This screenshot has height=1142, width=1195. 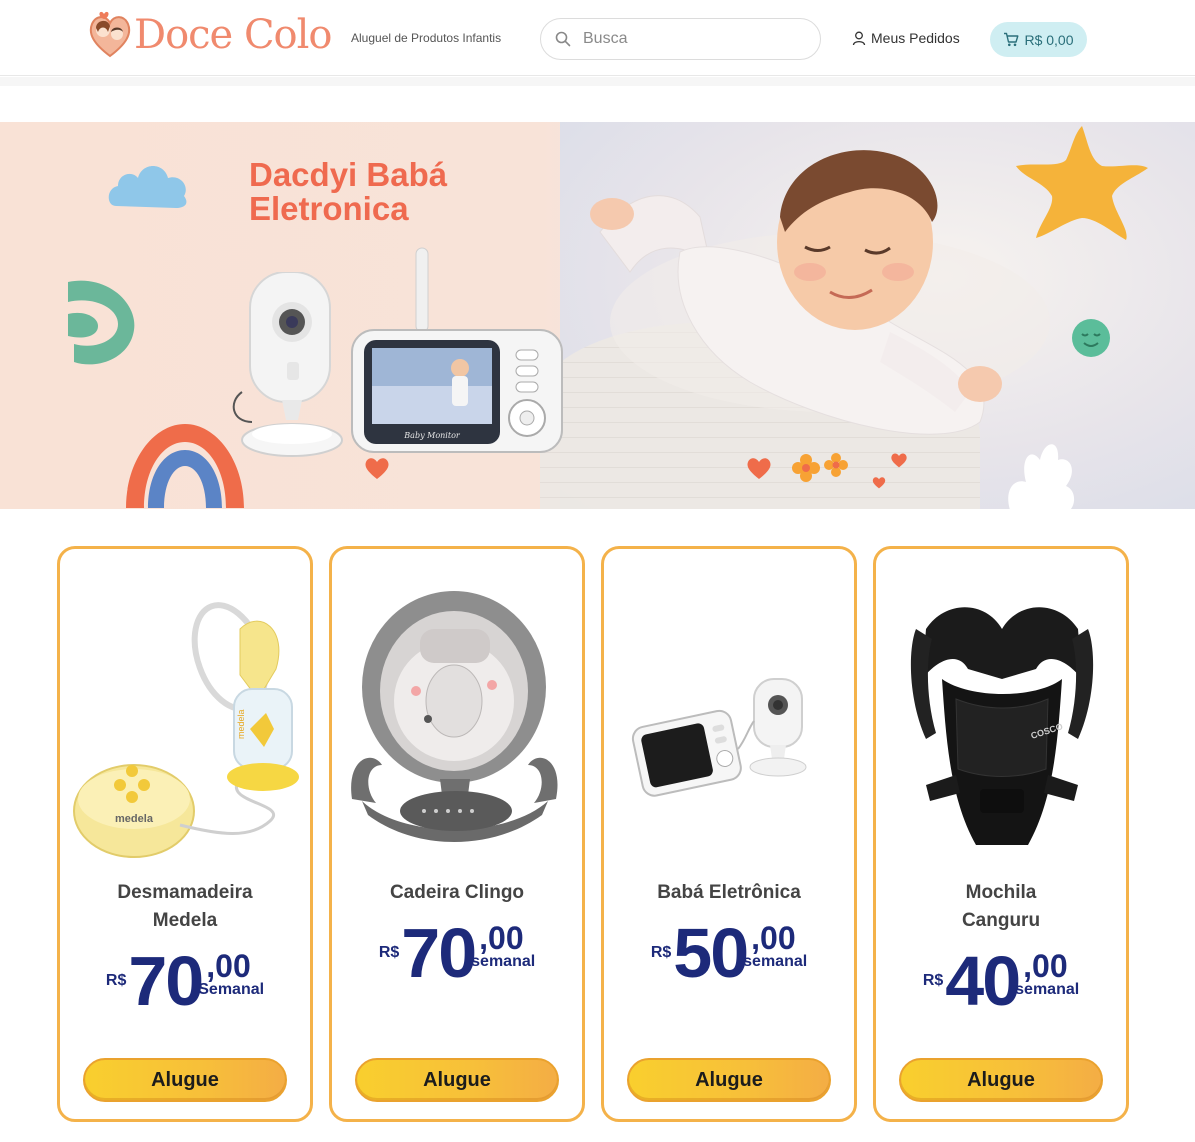 I want to click on product-price: R$ 40 ,00 semanal, so click(x=1001, y=981).